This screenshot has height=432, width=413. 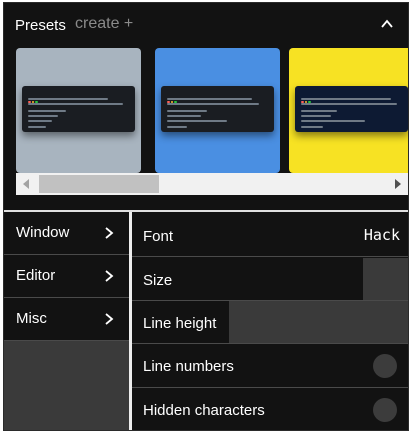 I want to click on presets-header: Presets create +, so click(x=206, y=25).